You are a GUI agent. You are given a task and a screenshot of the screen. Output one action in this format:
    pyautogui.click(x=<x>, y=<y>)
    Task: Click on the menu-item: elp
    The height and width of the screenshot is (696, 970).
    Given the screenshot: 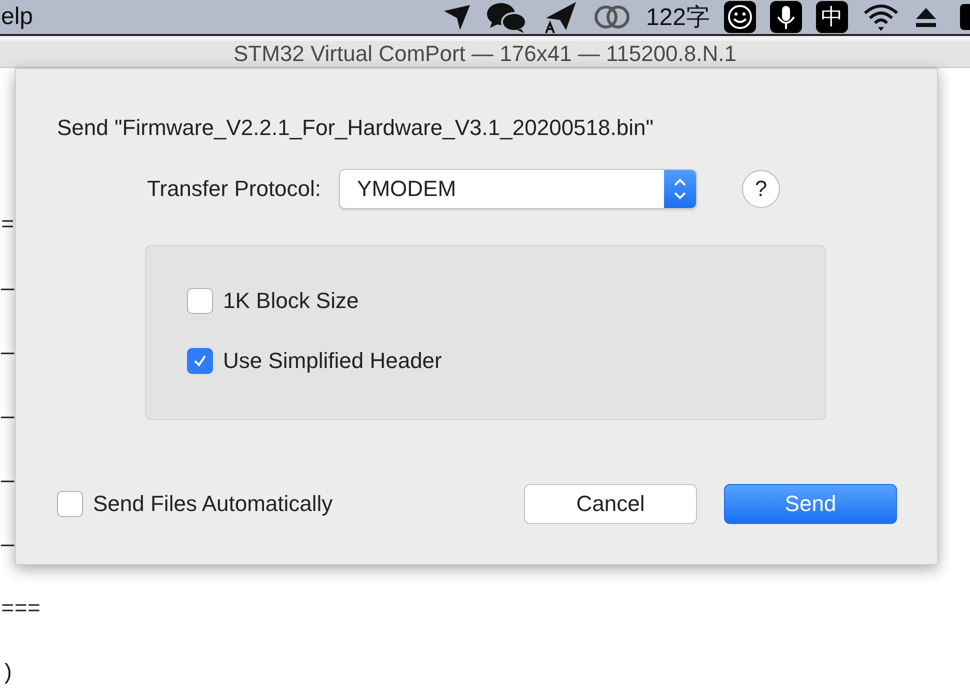 What is the action you would take?
    pyautogui.click(x=17, y=17)
    